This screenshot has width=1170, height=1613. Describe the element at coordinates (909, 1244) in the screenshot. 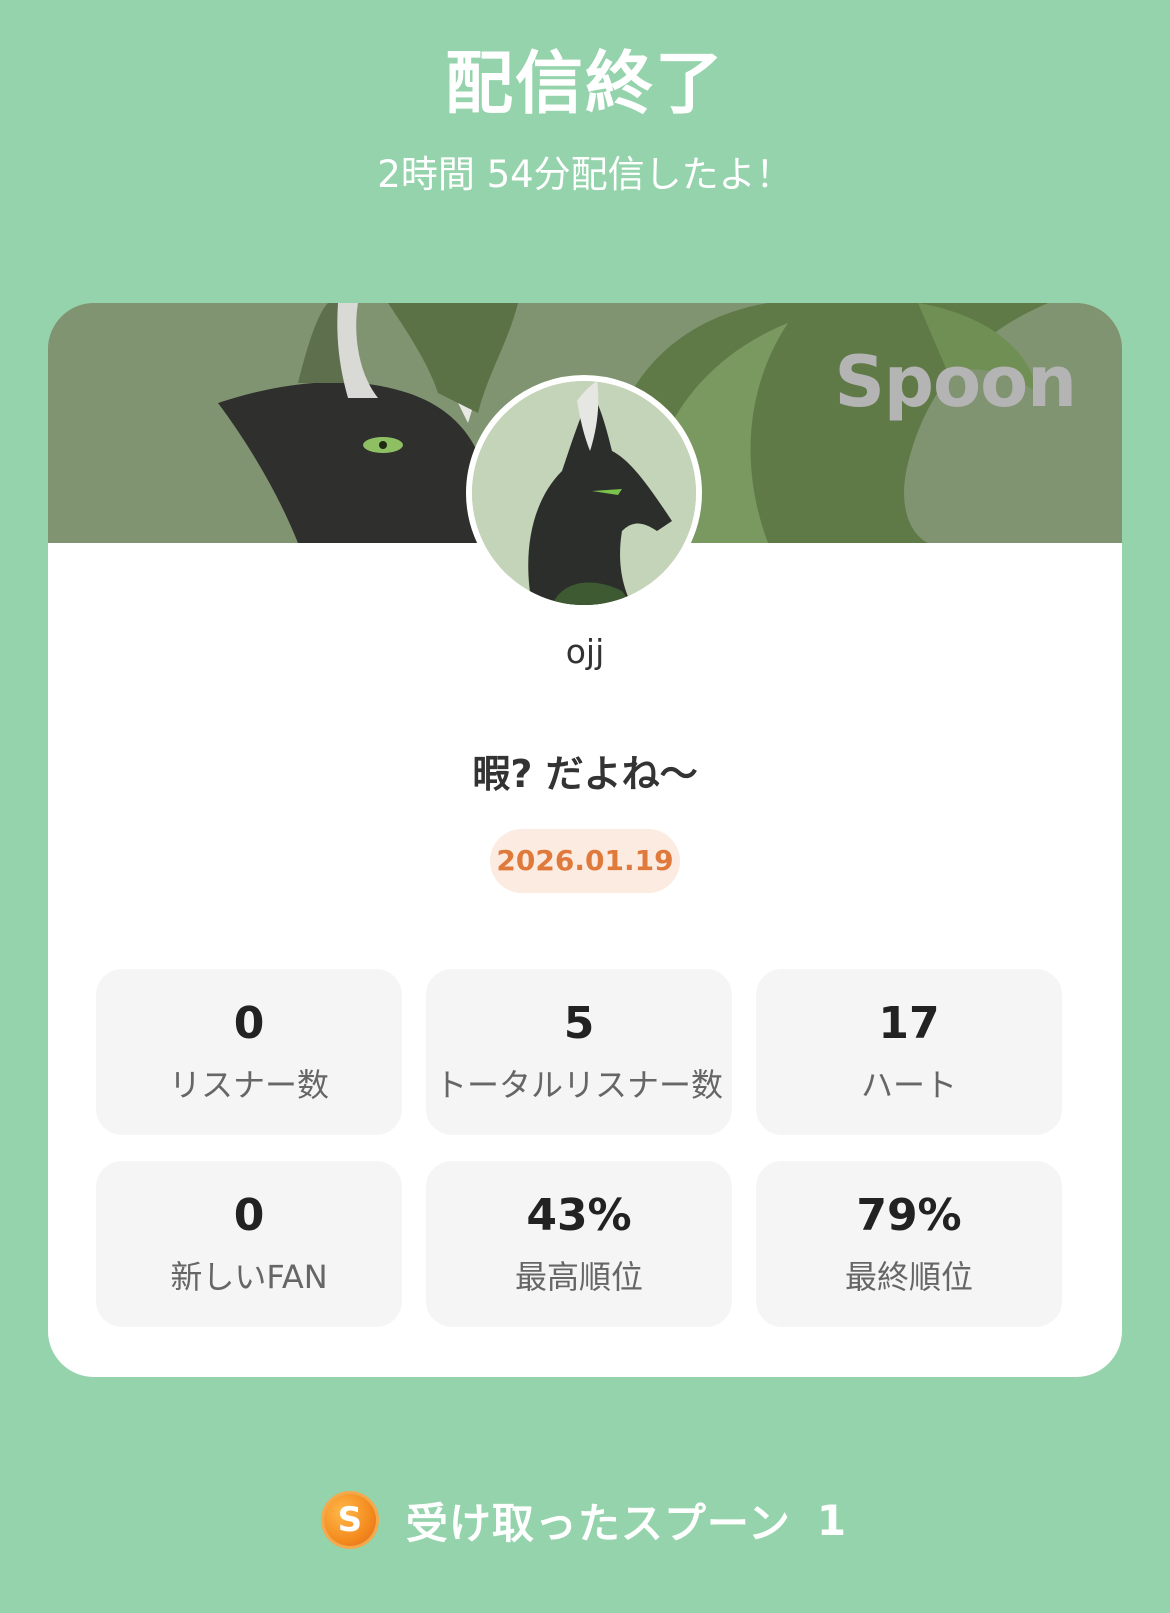

I see `stat-final-rank: 79% 最終順位` at that location.